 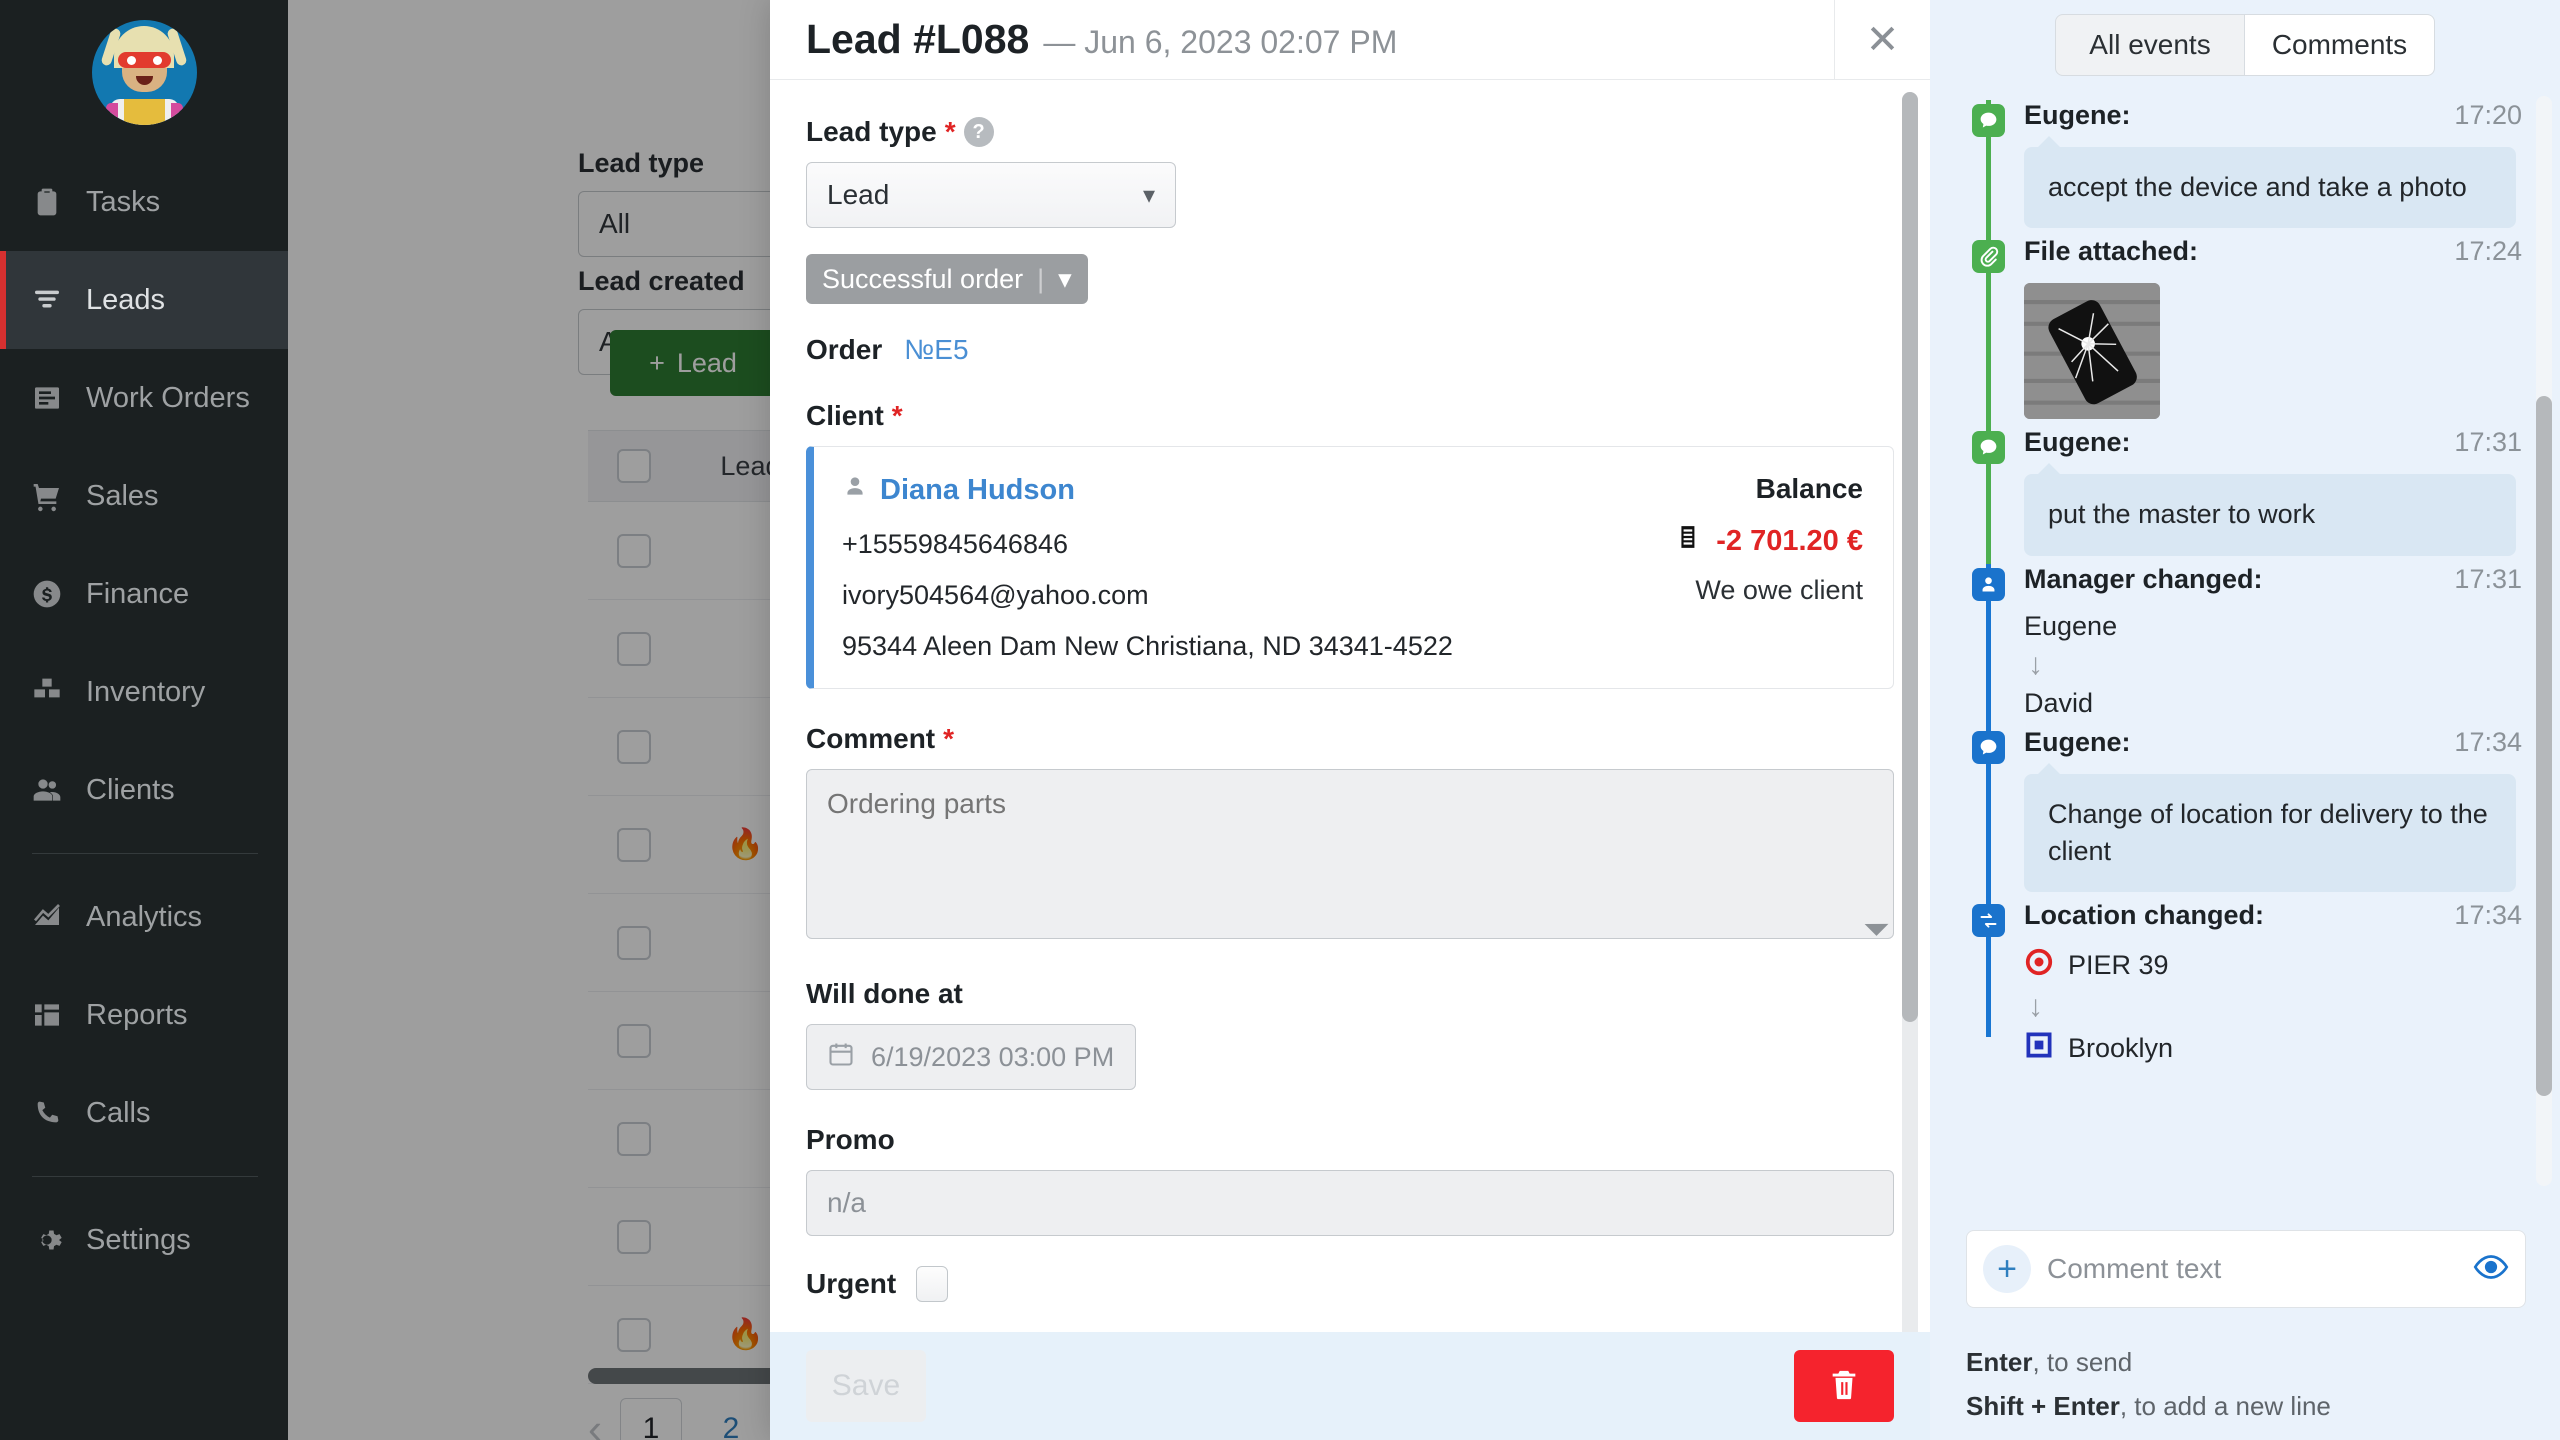 I want to click on lead-type-select: Lead ▾, so click(x=991, y=195).